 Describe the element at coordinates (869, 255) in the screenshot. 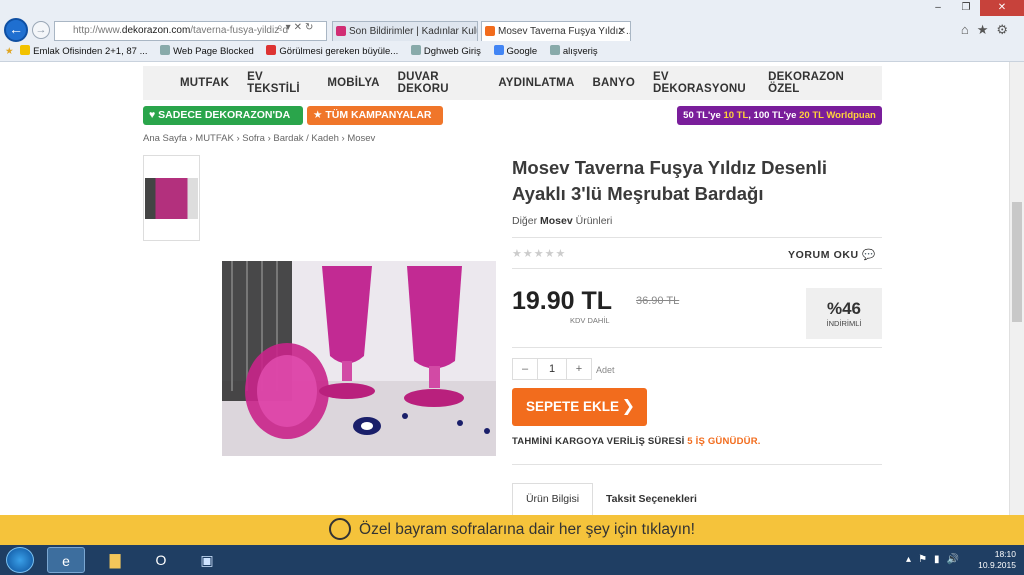

I see `comment-icon: 💬` at that location.